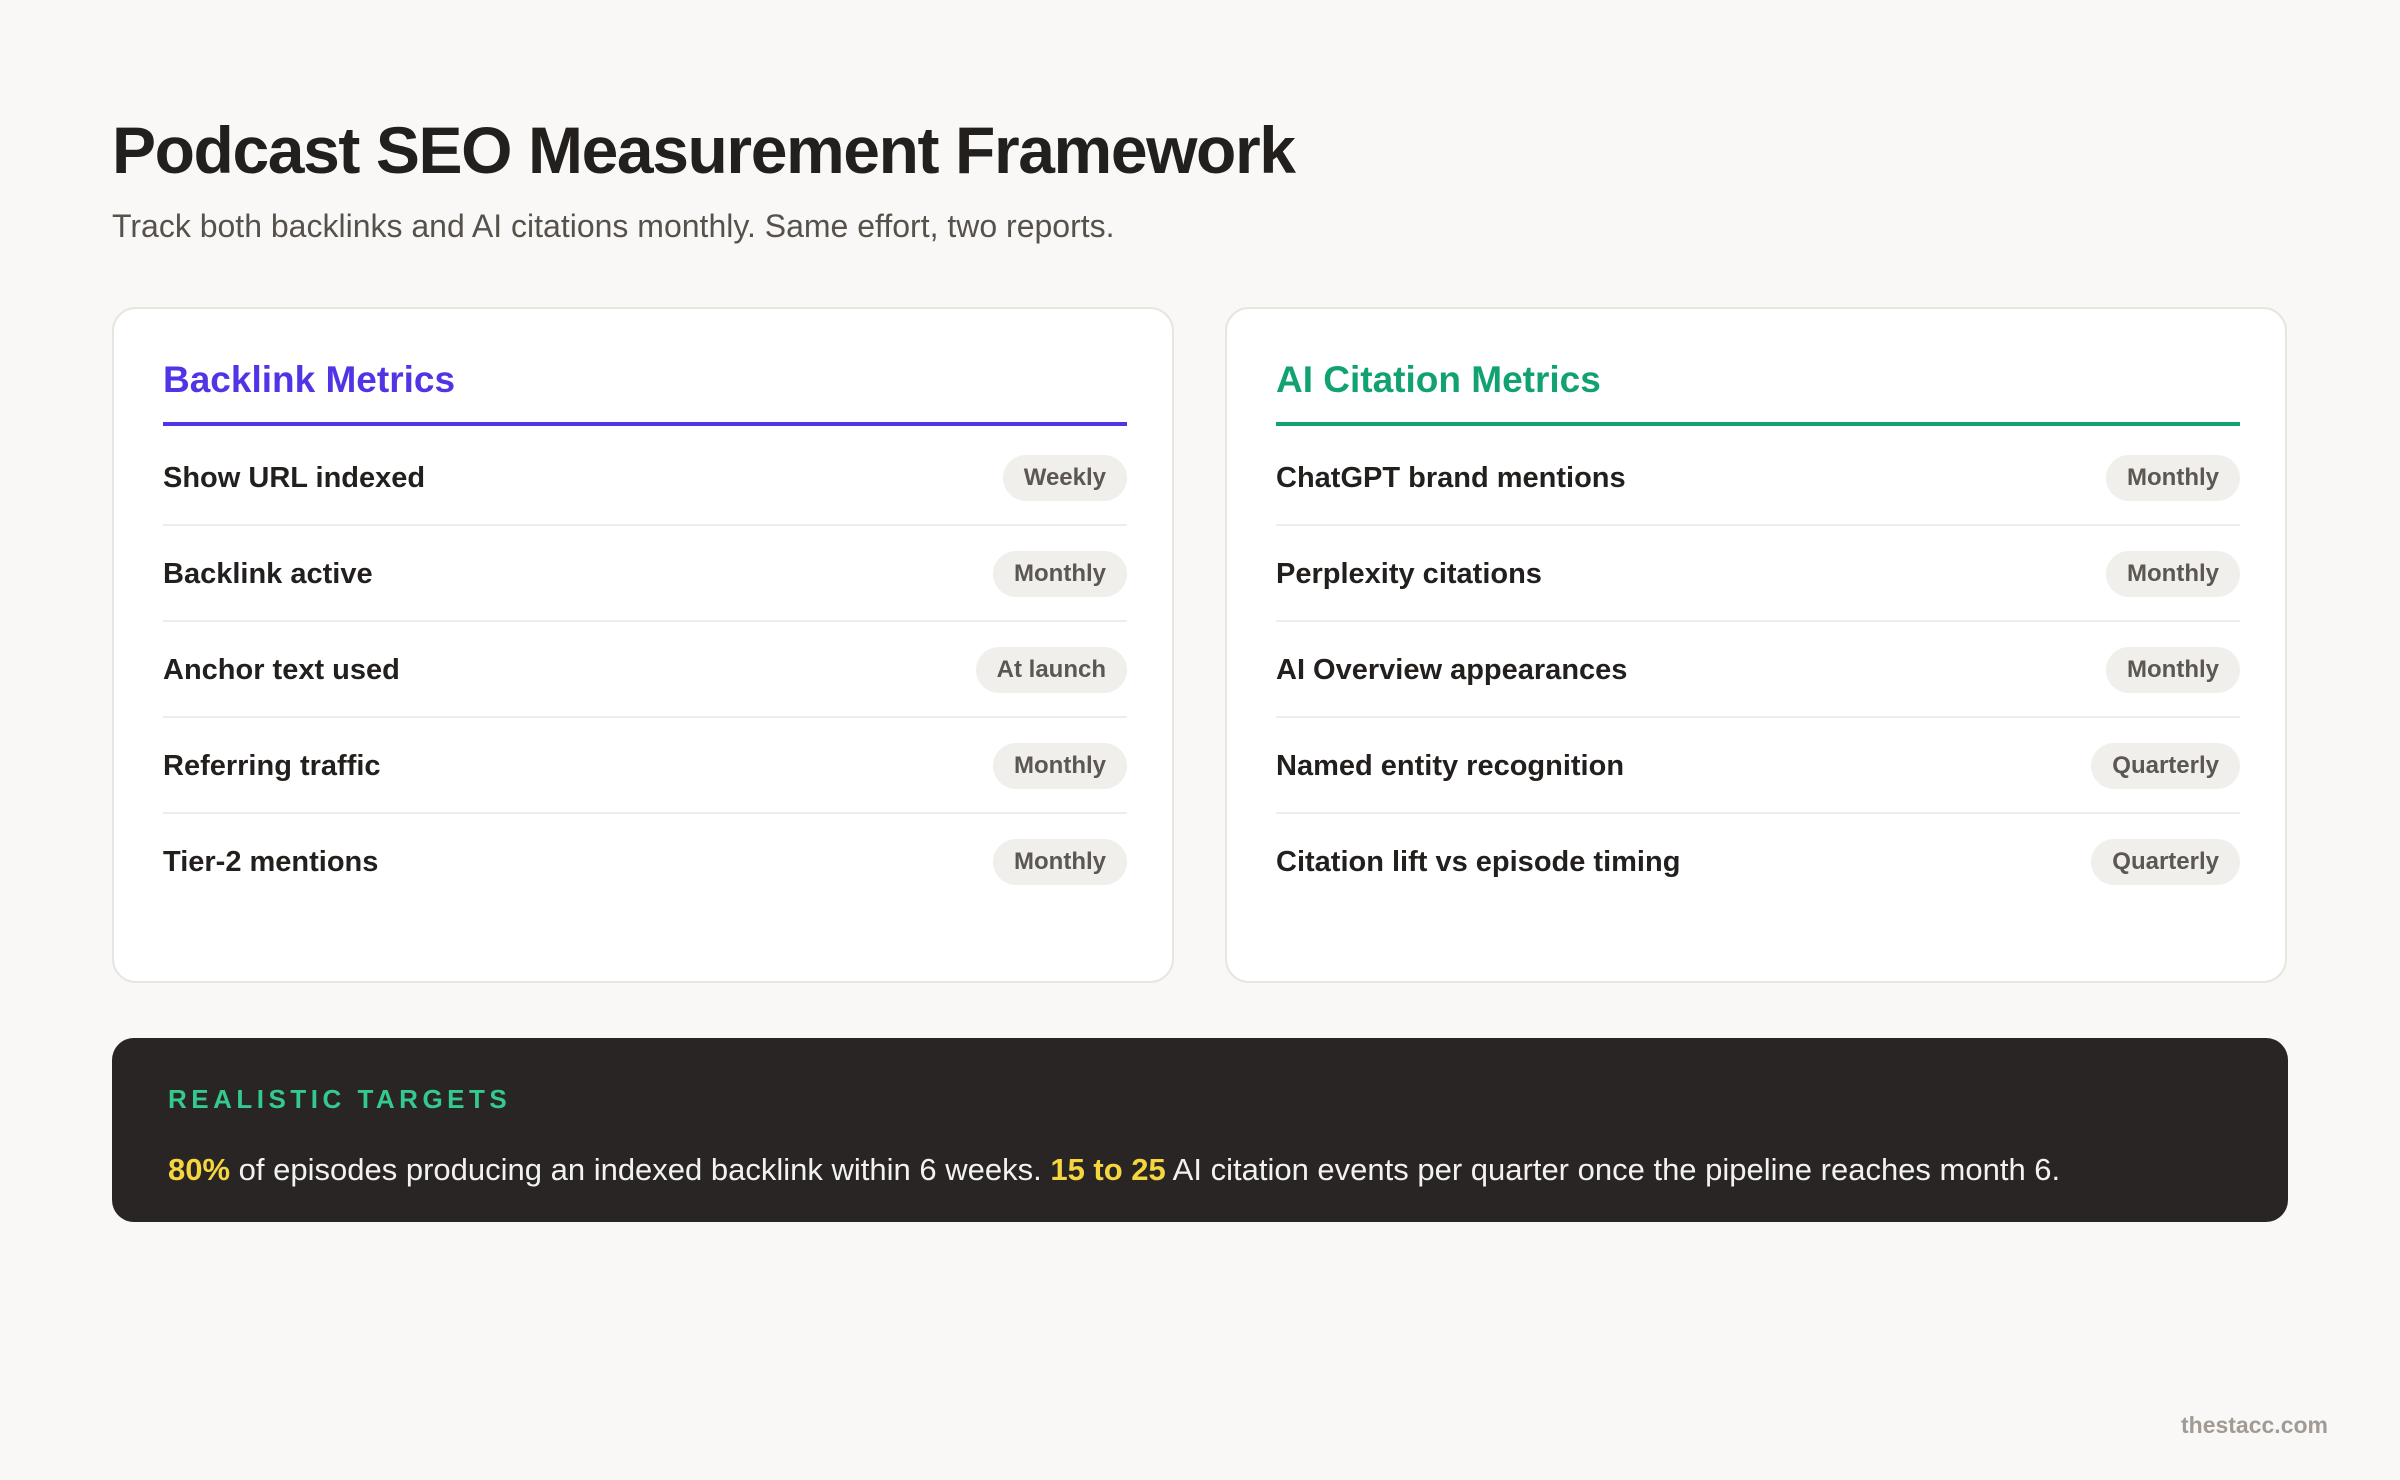 The image size is (2400, 1480). What do you see at coordinates (281, 670) in the screenshot?
I see `metric-label: Anchor text used` at bounding box center [281, 670].